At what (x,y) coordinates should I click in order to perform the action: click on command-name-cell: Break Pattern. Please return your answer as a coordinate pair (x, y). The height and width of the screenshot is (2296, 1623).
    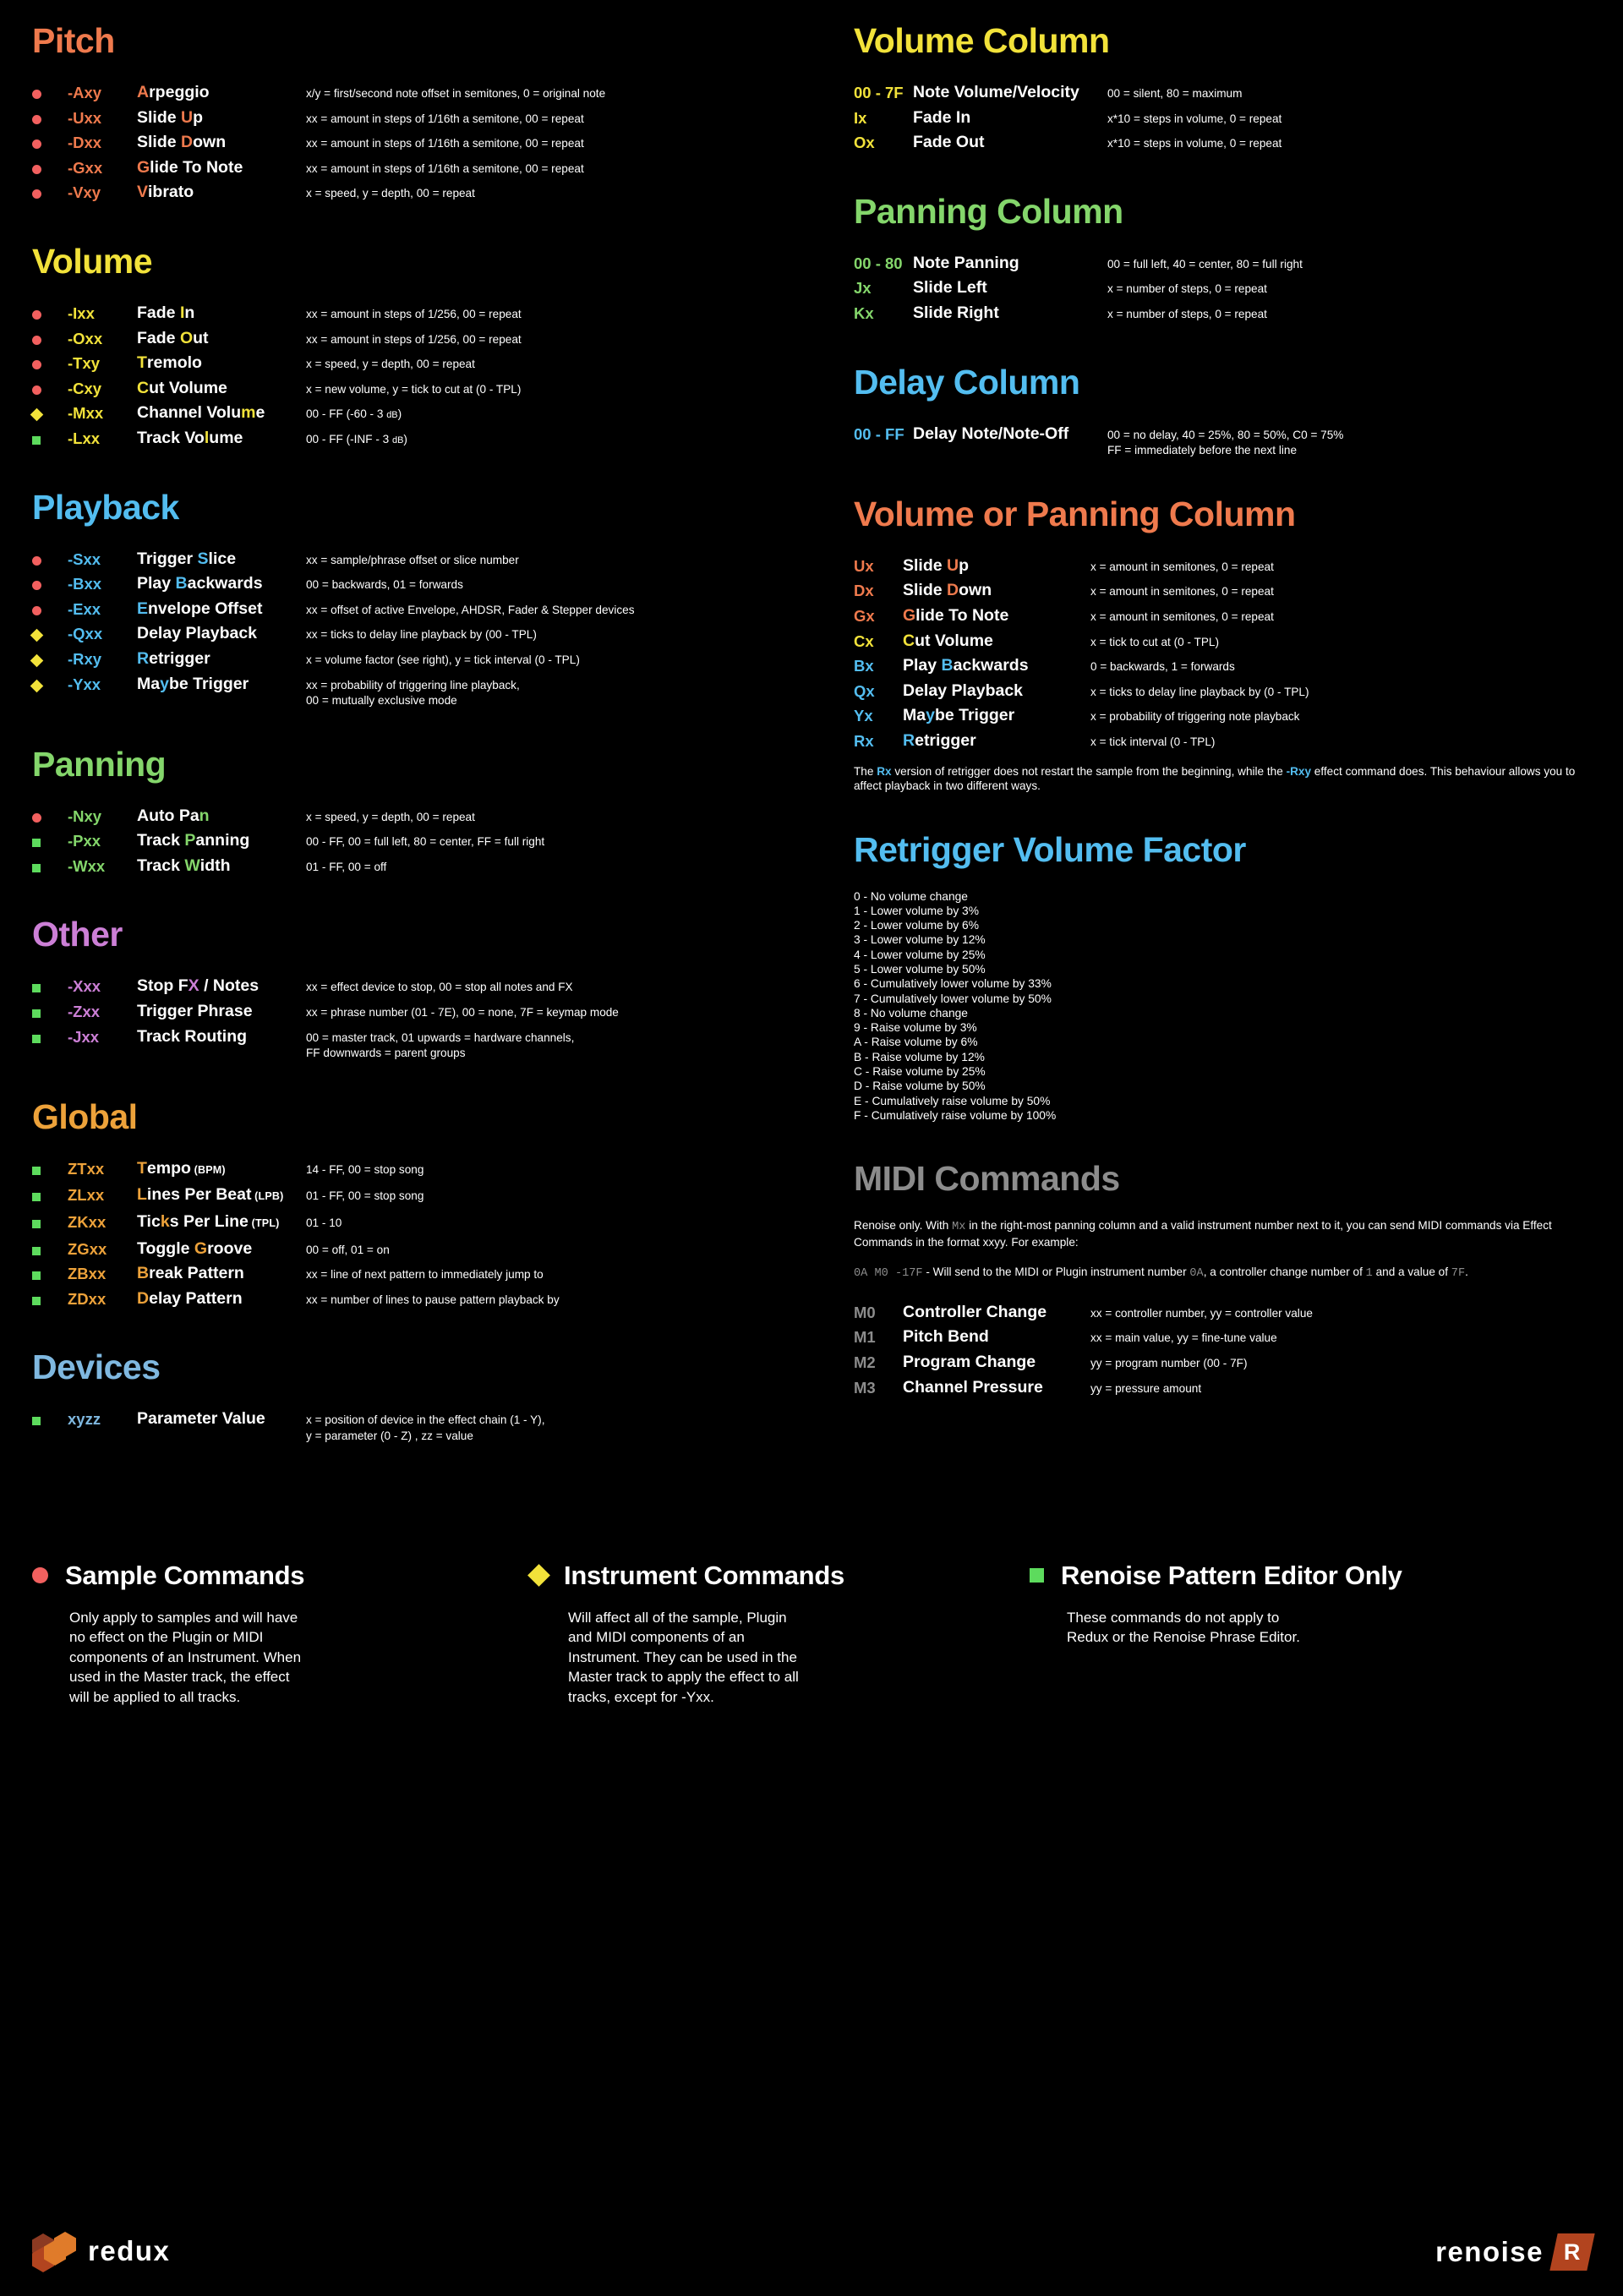
    Looking at the image, I should click on (222, 1274).